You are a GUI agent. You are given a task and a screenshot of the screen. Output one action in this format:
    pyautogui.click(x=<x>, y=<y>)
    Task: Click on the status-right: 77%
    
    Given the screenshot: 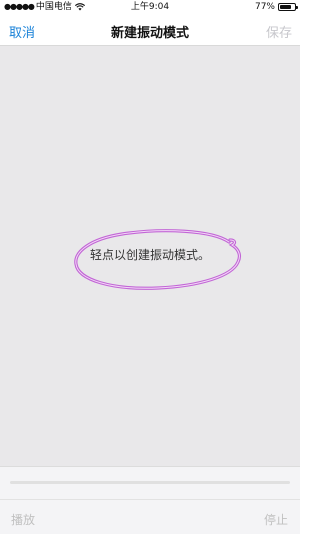 What is the action you would take?
    pyautogui.click(x=276, y=7)
    